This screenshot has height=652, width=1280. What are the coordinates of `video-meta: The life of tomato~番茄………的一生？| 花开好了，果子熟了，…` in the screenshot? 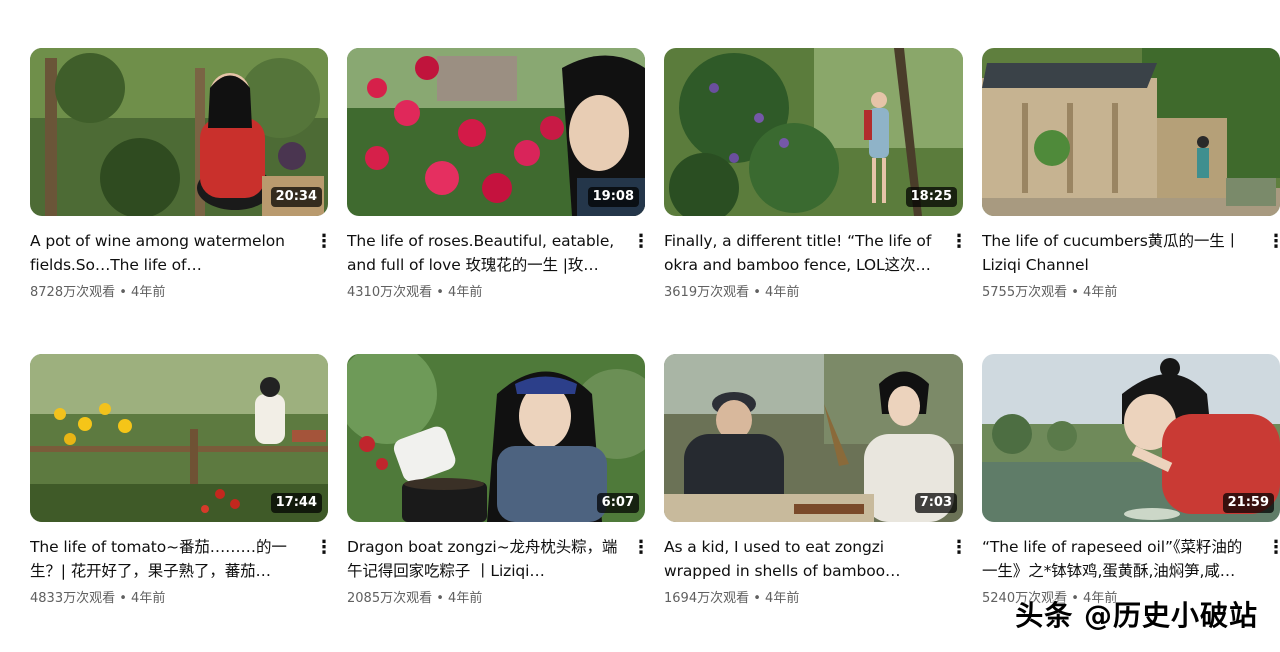 It's located at (181, 559).